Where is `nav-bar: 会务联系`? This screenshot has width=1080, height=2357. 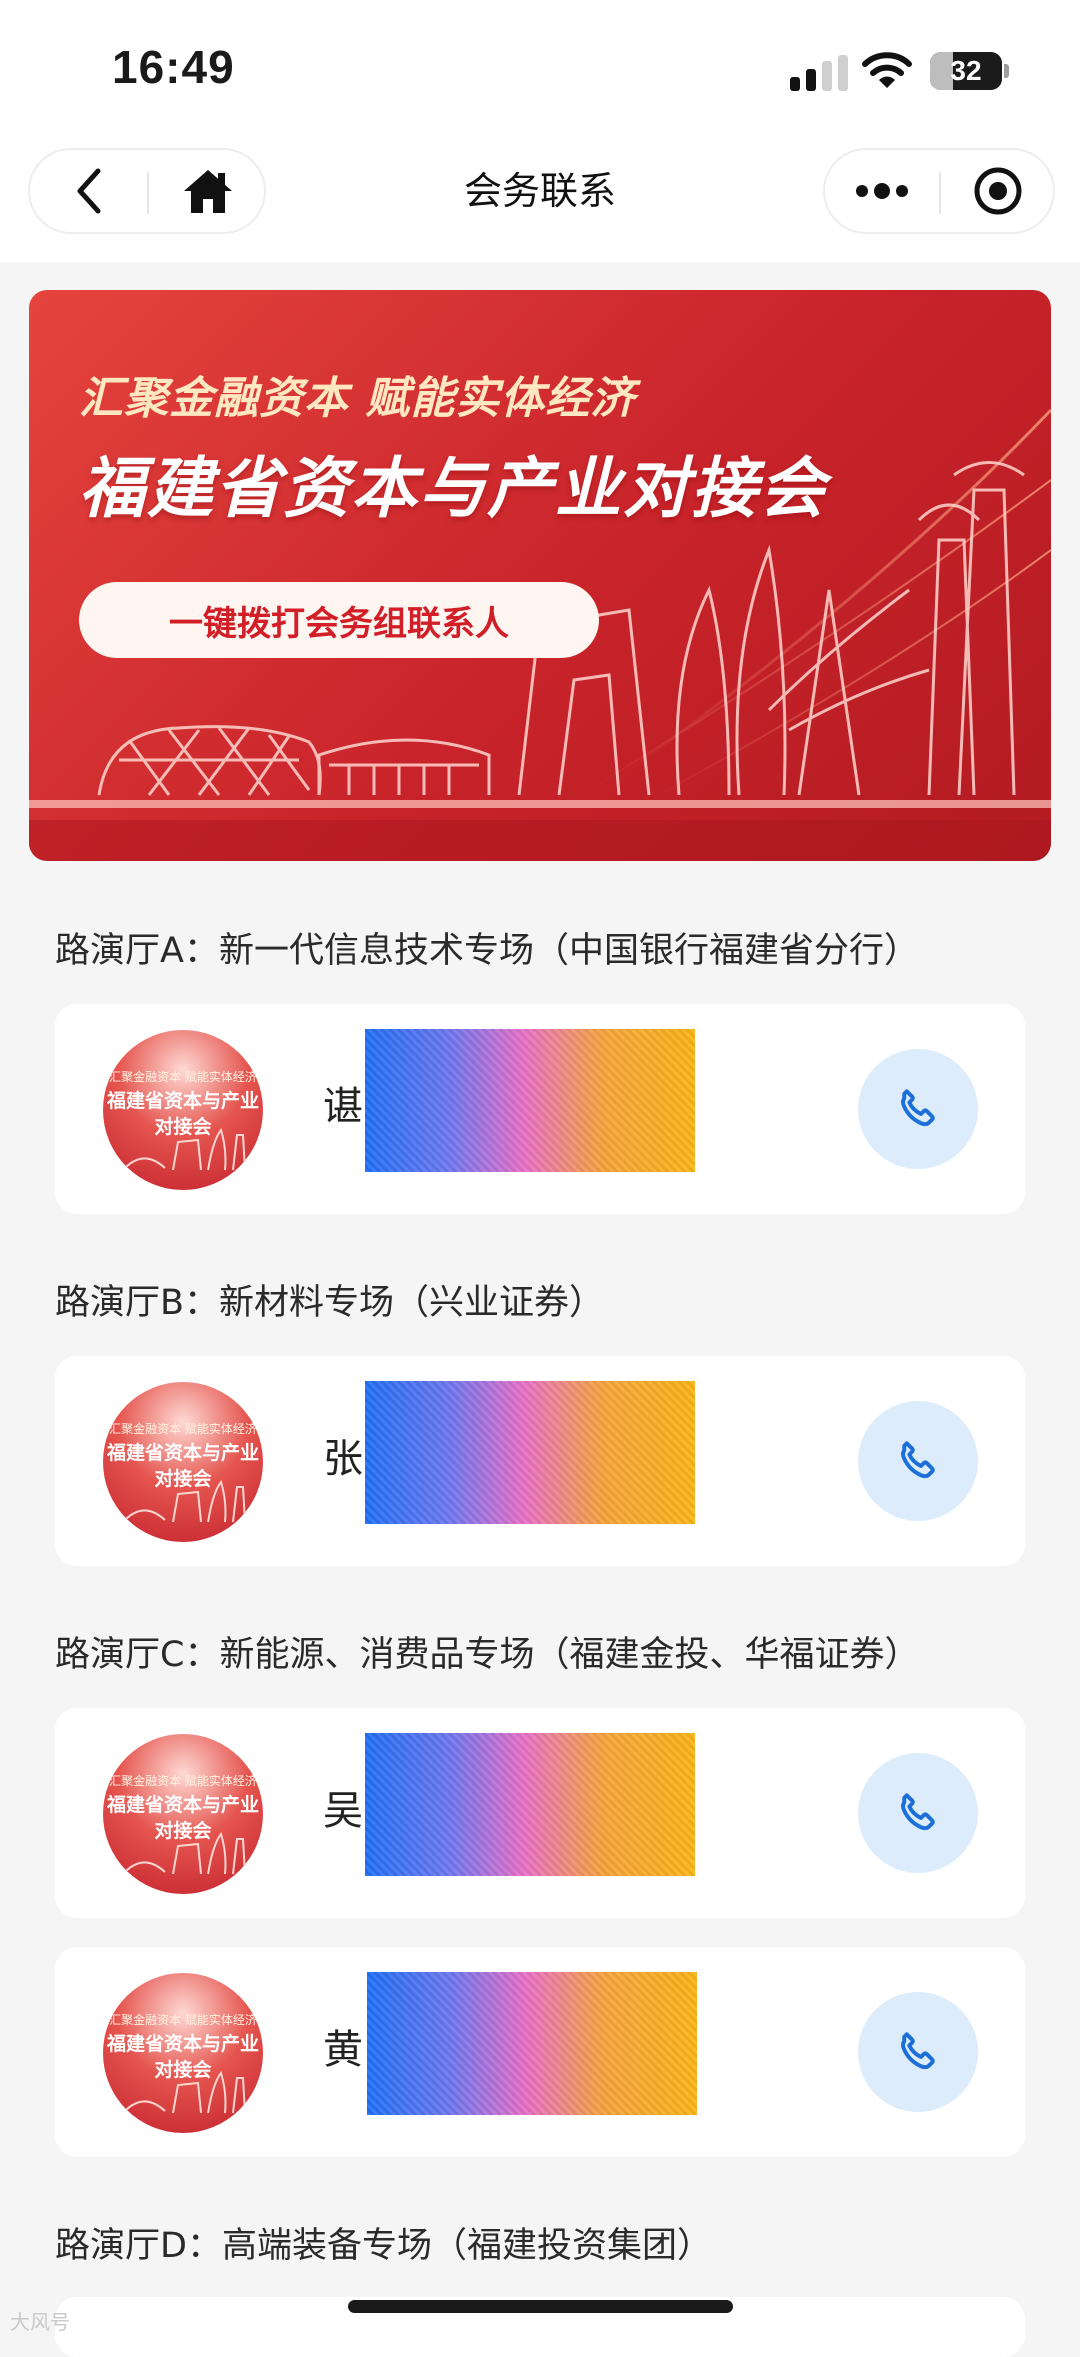
nav-bar: 会务联系 is located at coordinates (540, 201).